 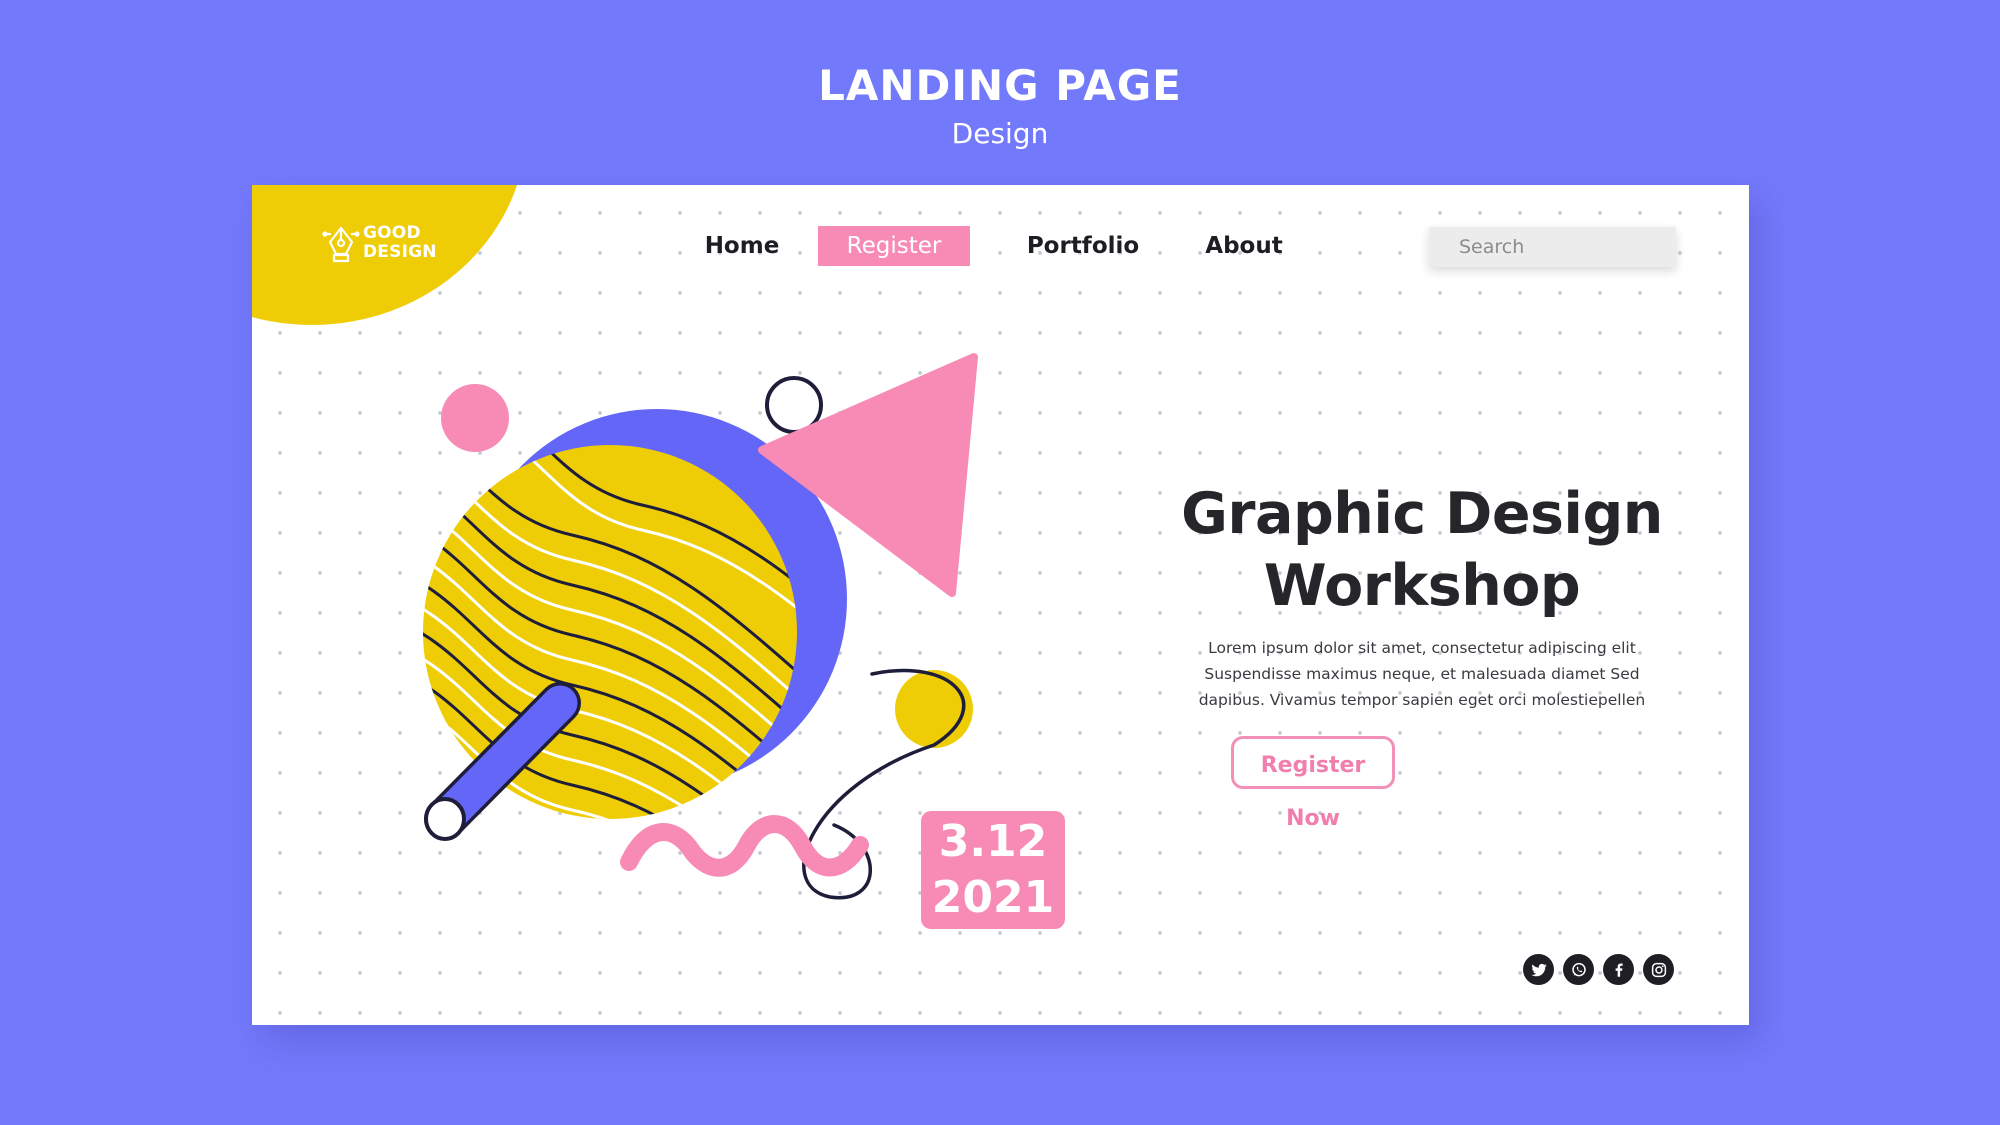 I want to click on facebook-icon, so click(x=1618, y=969).